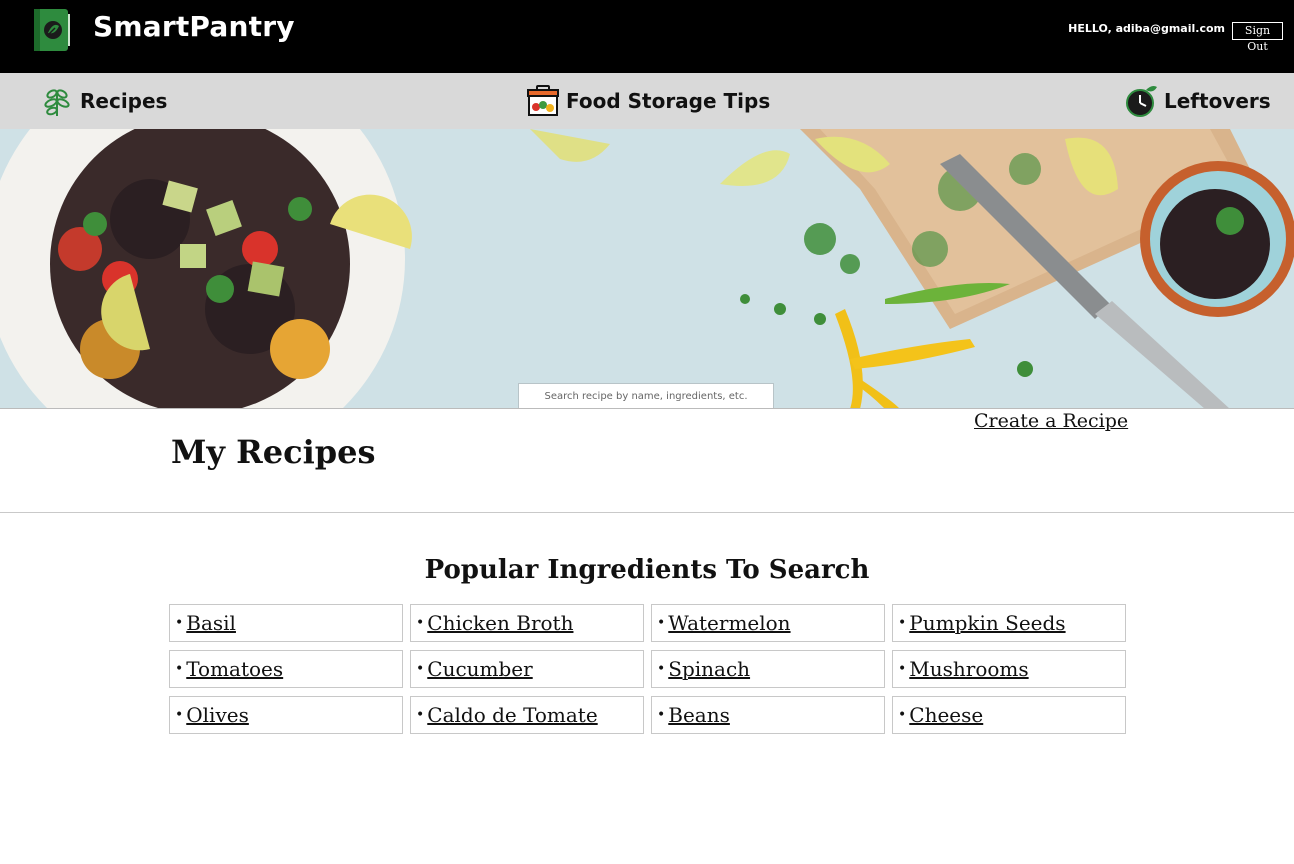  I want to click on ingredient-link-spinach: Spinach, so click(709, 669).